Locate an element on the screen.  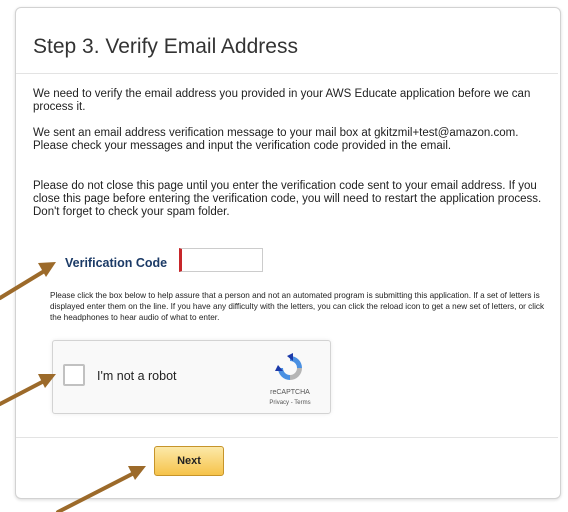
recaptcha-brand: reCAPTCHA is located at coordinates (290, 392).